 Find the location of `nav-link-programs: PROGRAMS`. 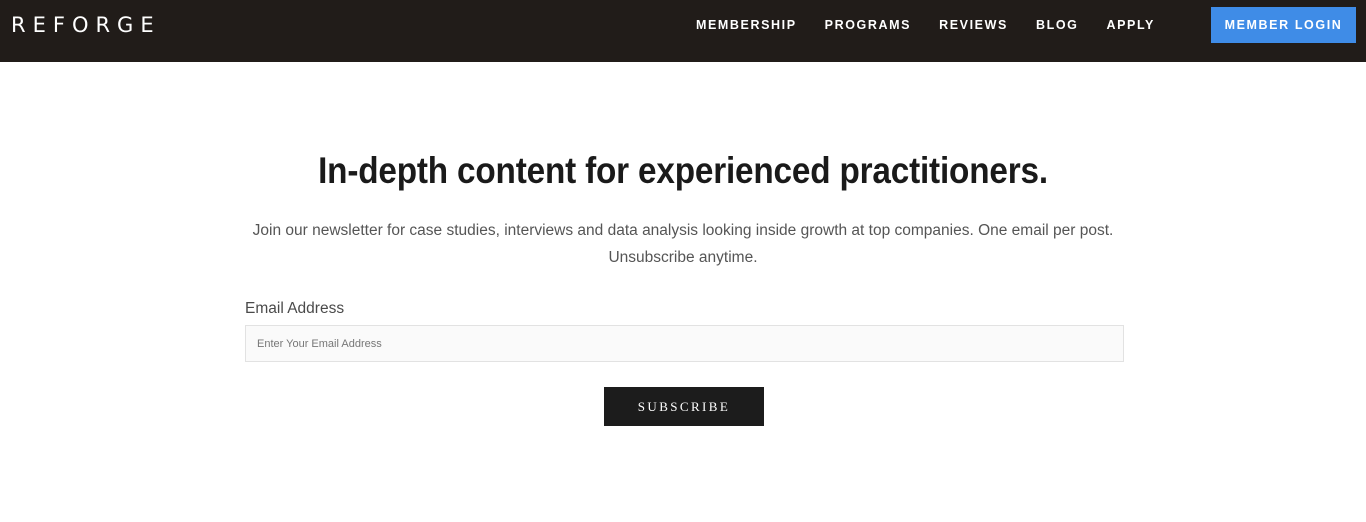

nav-link-programs: PROGRAMS is located at coordinates (868, 25).